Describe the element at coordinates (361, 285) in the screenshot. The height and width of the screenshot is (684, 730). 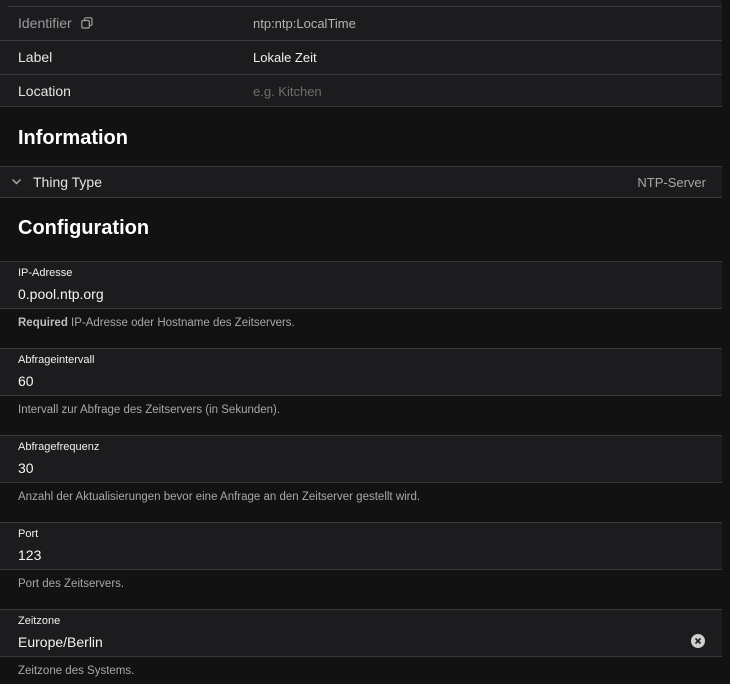
I see `ip-address-field: IP-Adresse 0.pool.ntp.org` at that location.